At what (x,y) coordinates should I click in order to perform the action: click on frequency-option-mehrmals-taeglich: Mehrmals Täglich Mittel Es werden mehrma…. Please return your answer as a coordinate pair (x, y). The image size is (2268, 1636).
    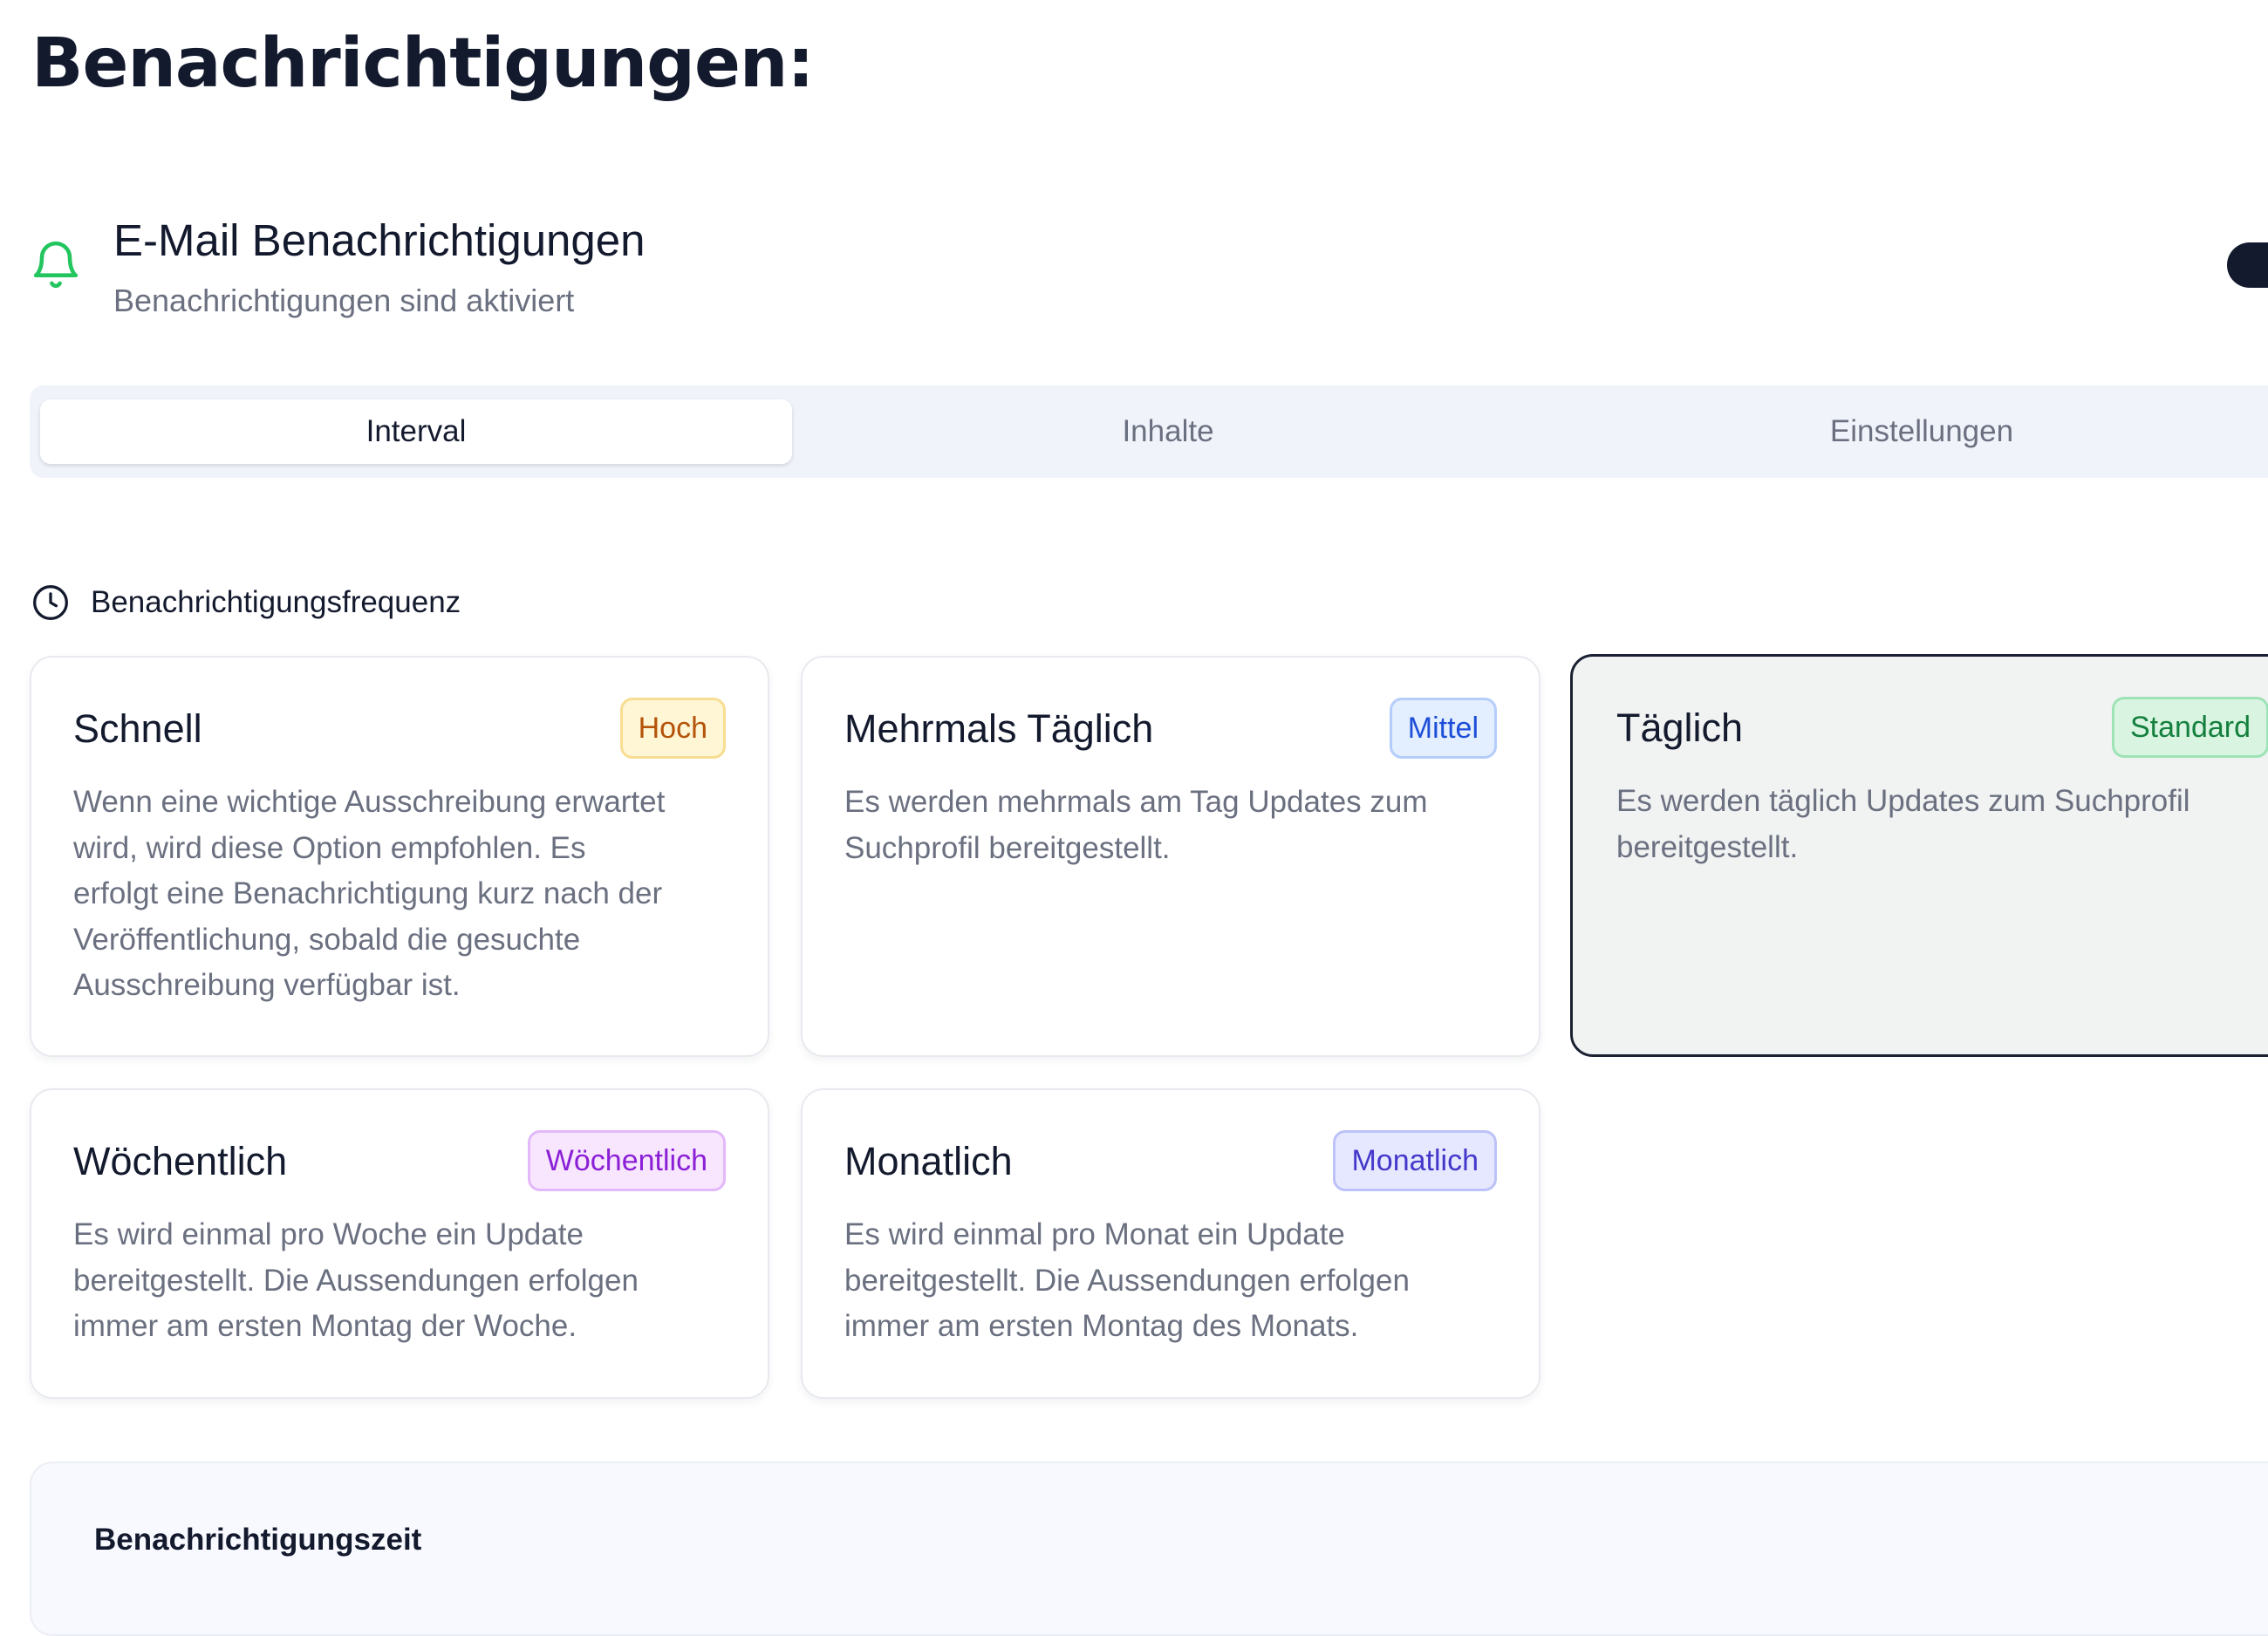
    Looking at the image, I should click on (1171, 856).